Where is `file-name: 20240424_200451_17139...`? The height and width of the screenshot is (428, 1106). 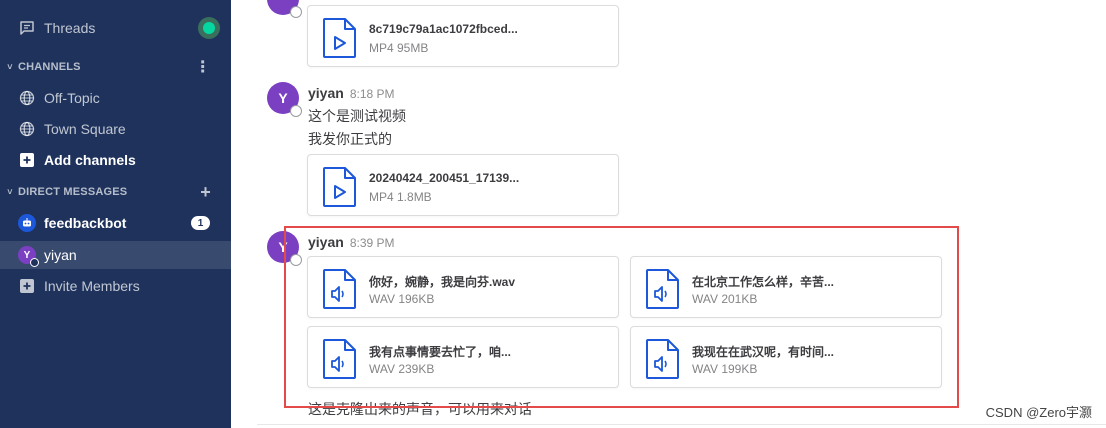
file-name: 20240424_200451_17139... is located at coordinates (444, 178).